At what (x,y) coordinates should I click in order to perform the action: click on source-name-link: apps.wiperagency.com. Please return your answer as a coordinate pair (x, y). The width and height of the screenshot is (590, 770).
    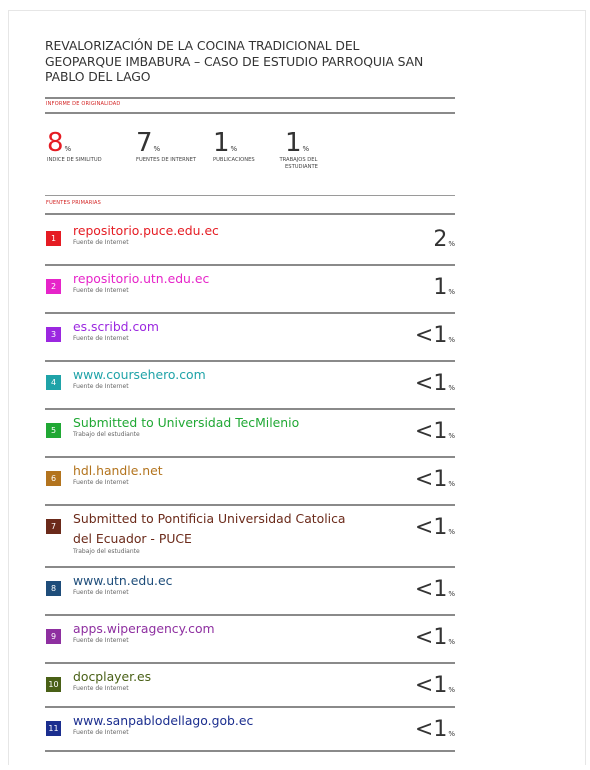
    Looking at the image, I should click on (144, 629).